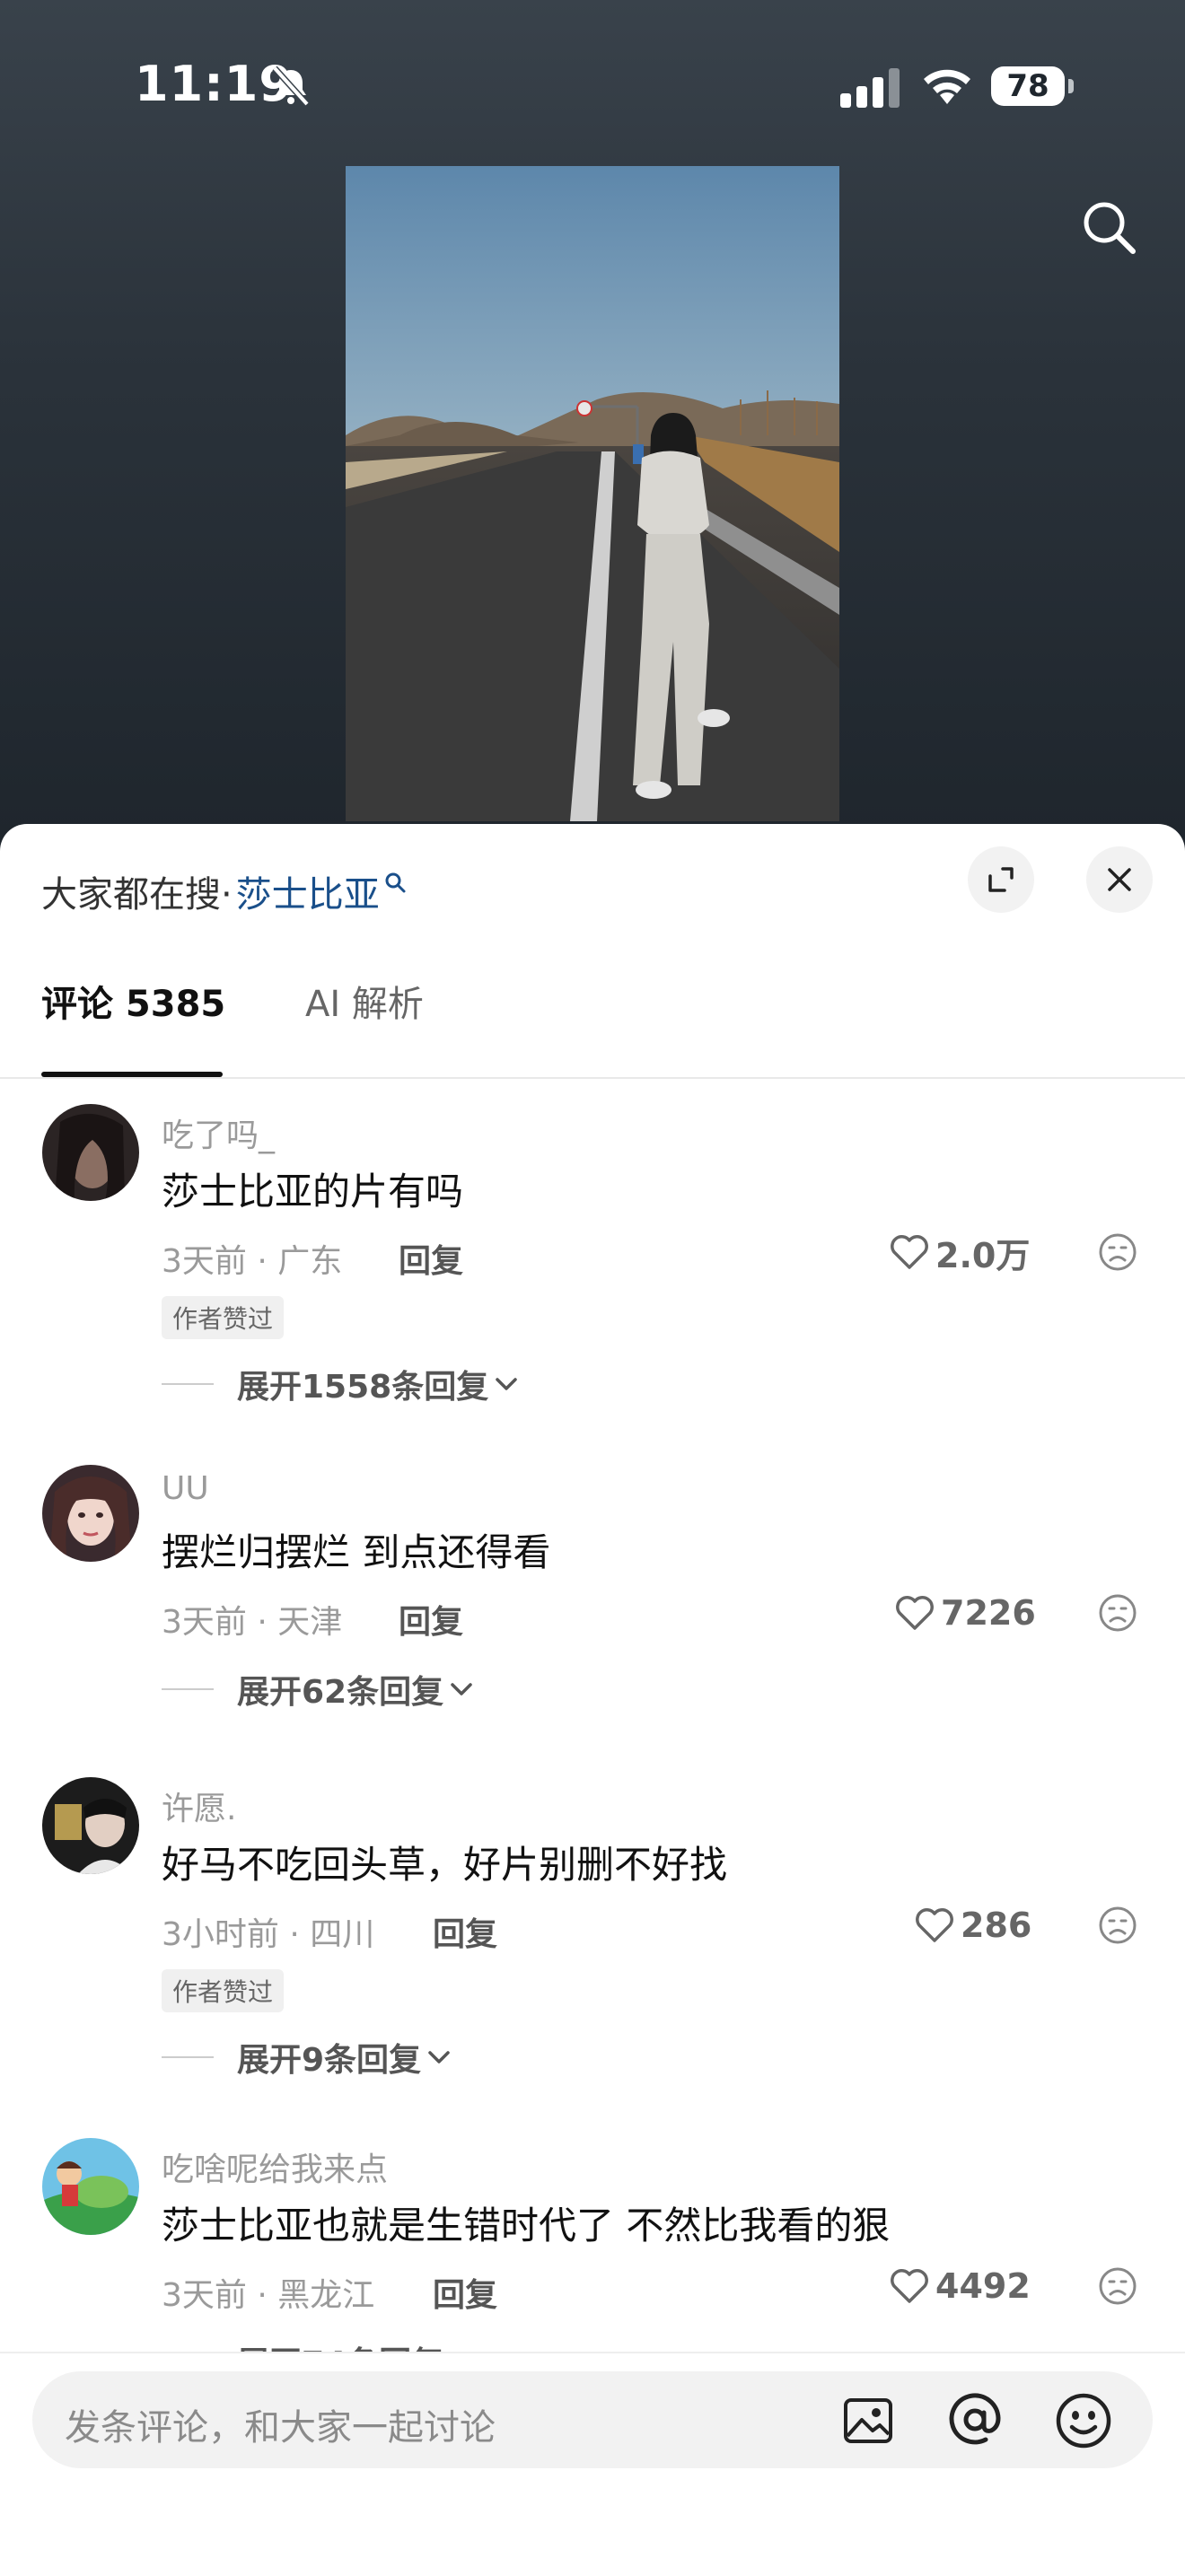 The image size is (1185, 2576). I want to click on like-count: 4492, so click(983, 2286).